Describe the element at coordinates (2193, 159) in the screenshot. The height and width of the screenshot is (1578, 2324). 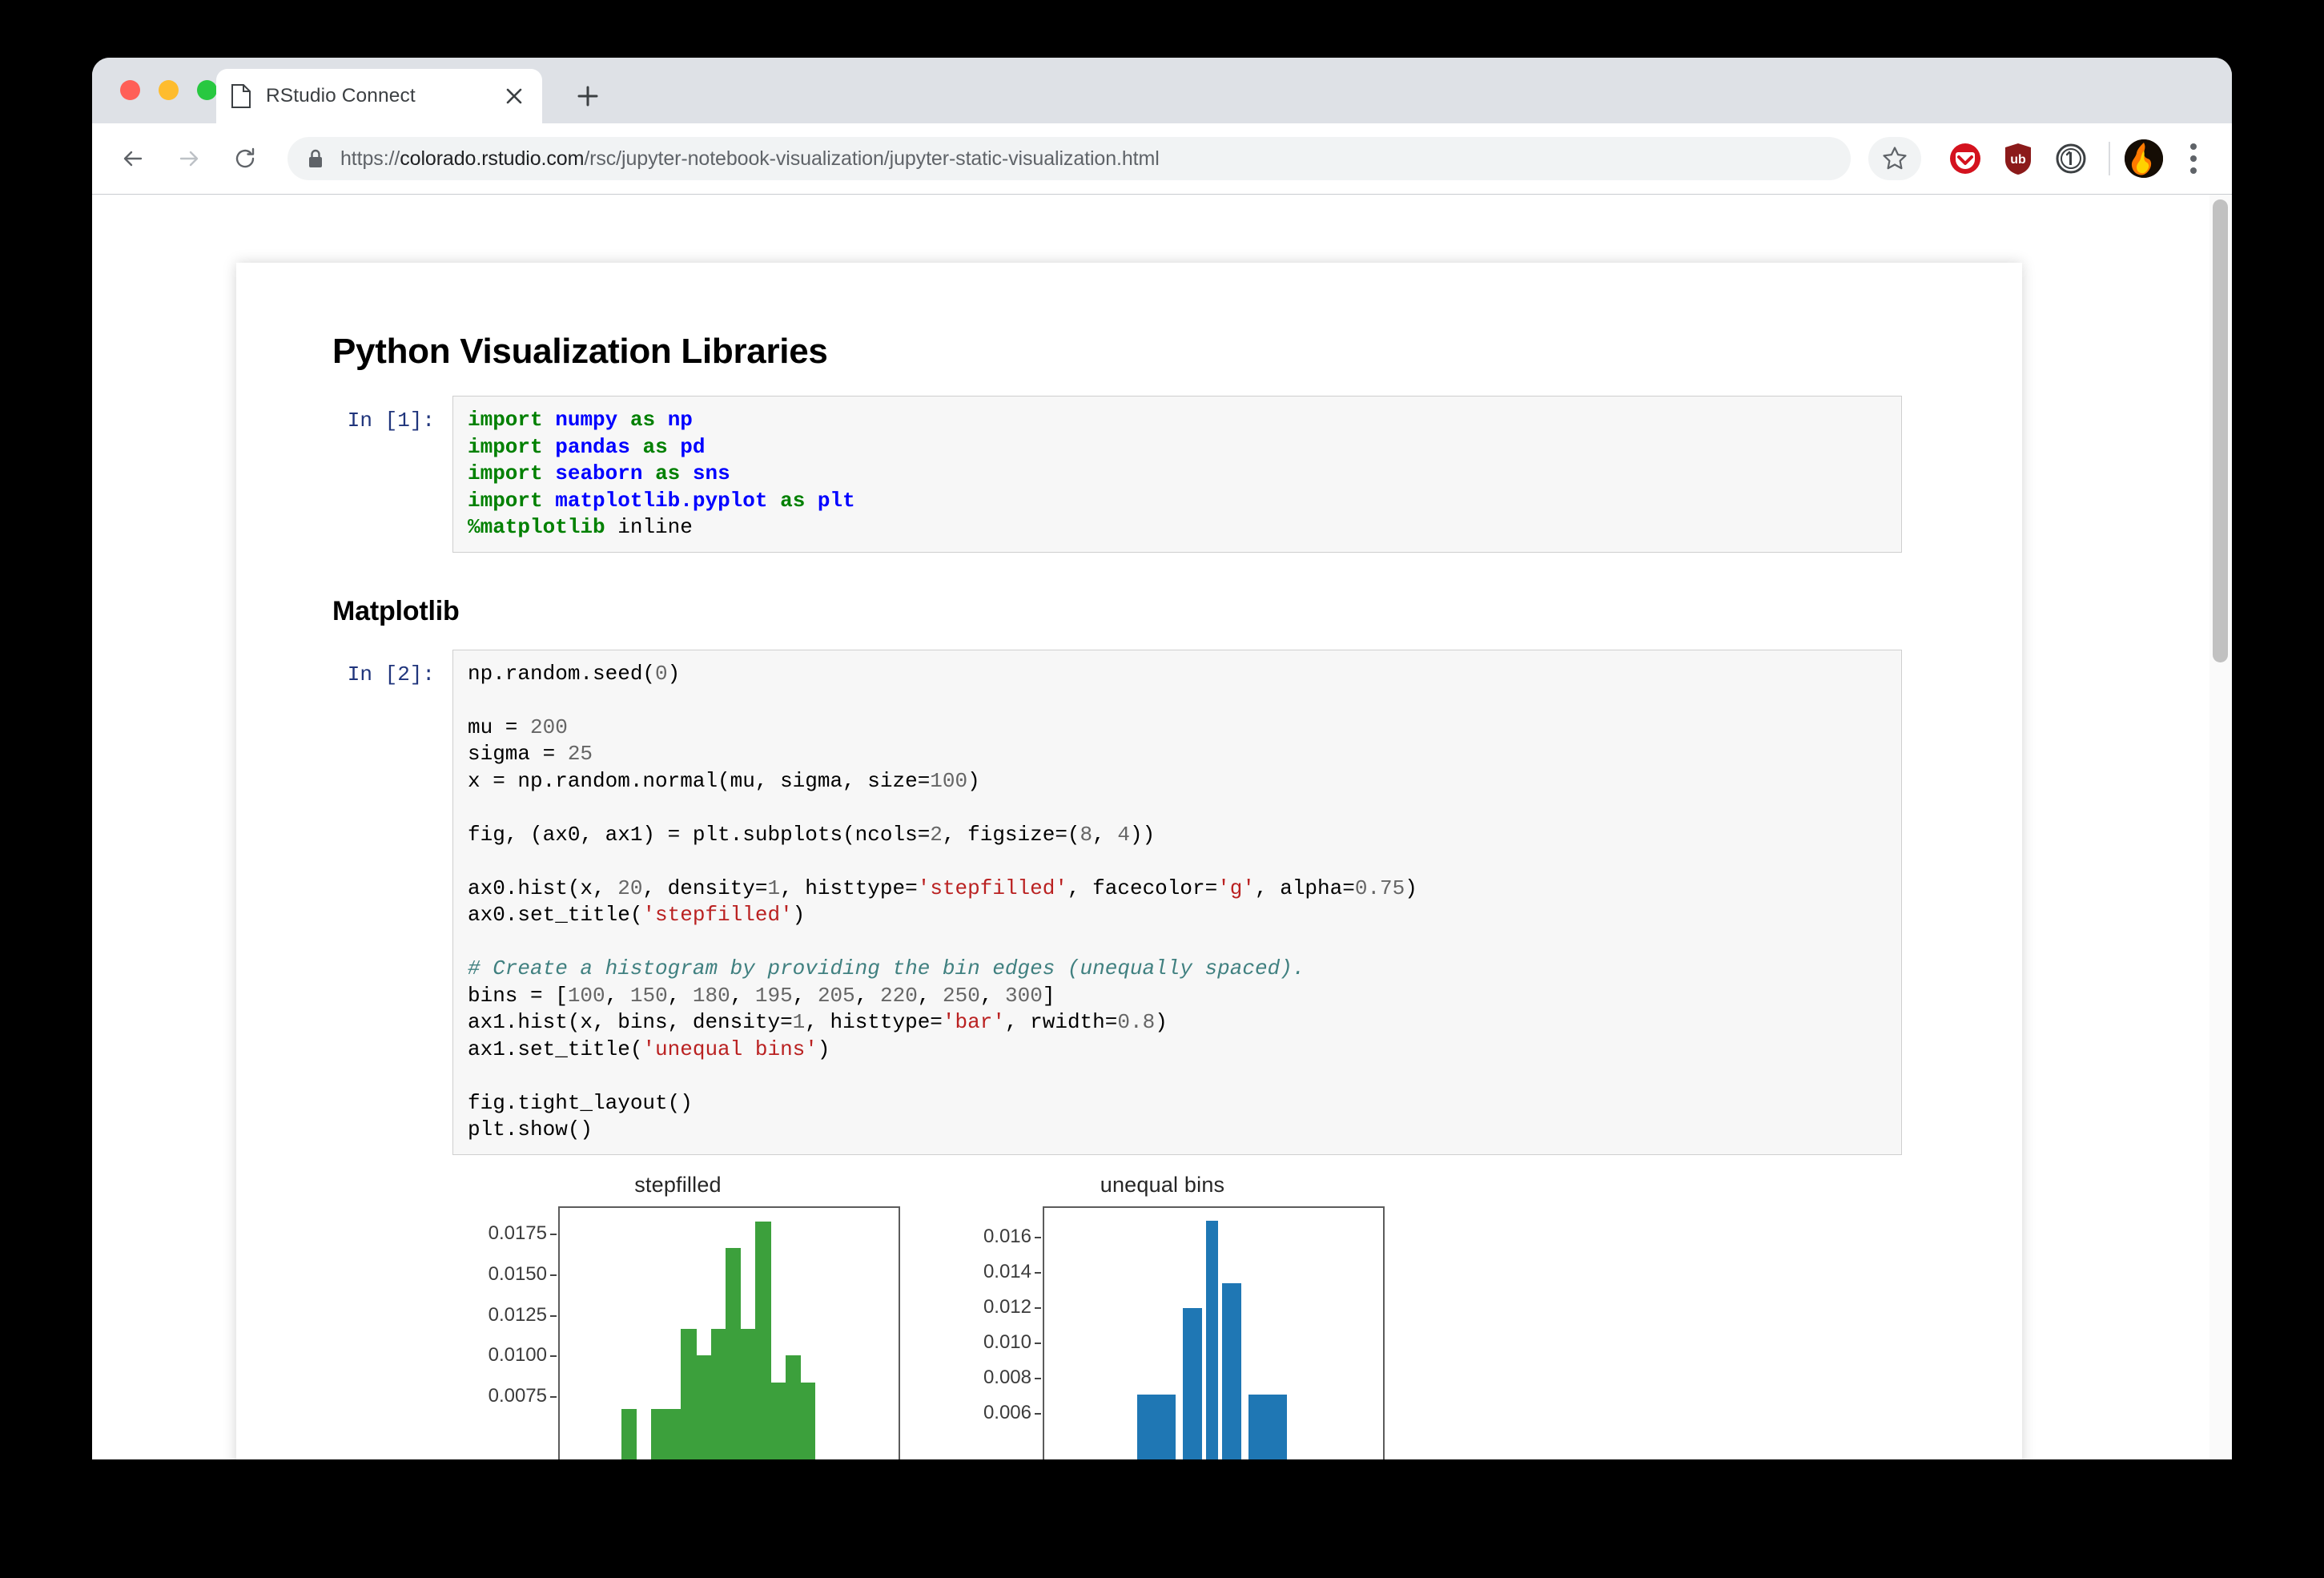
I see `chrome-menu-icon` at that location.